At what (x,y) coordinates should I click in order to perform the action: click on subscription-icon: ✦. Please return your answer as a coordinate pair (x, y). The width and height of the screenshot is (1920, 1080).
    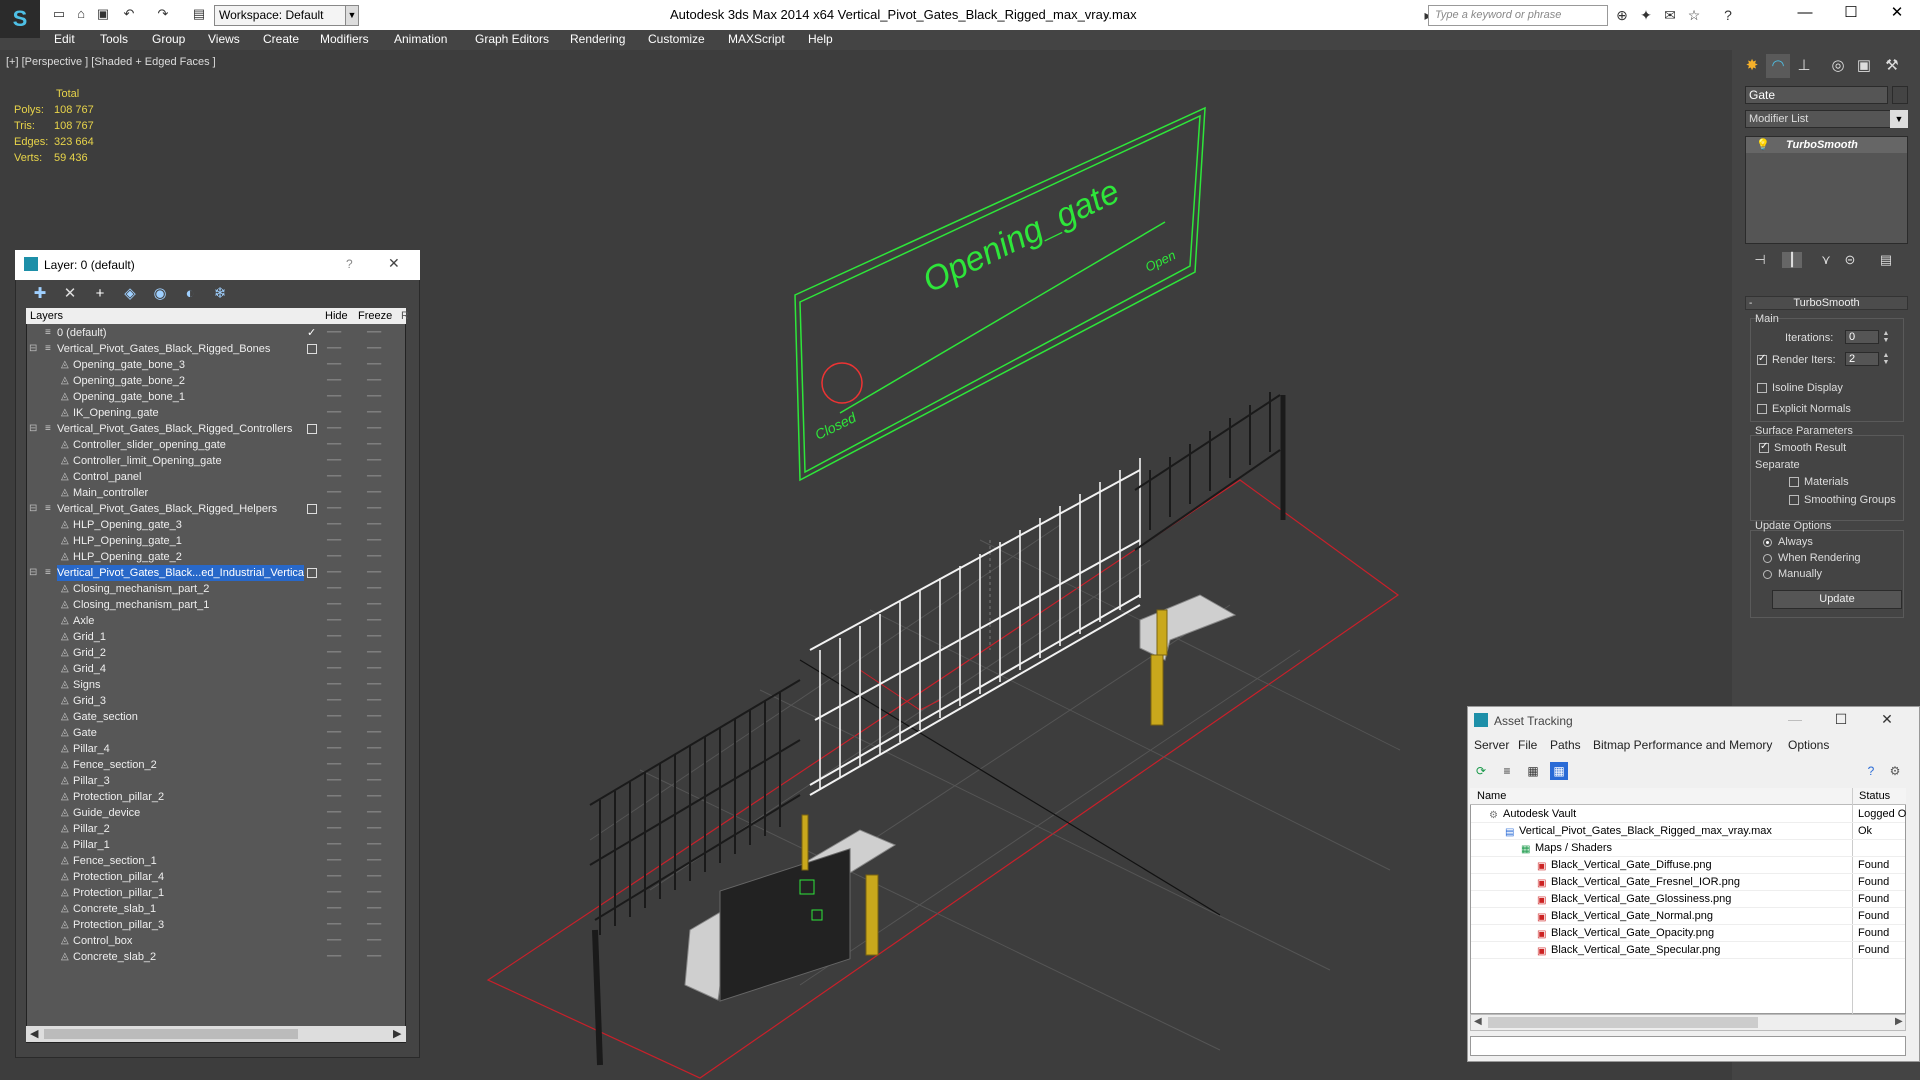
    Looking at the image, I should click on (1646, 15).